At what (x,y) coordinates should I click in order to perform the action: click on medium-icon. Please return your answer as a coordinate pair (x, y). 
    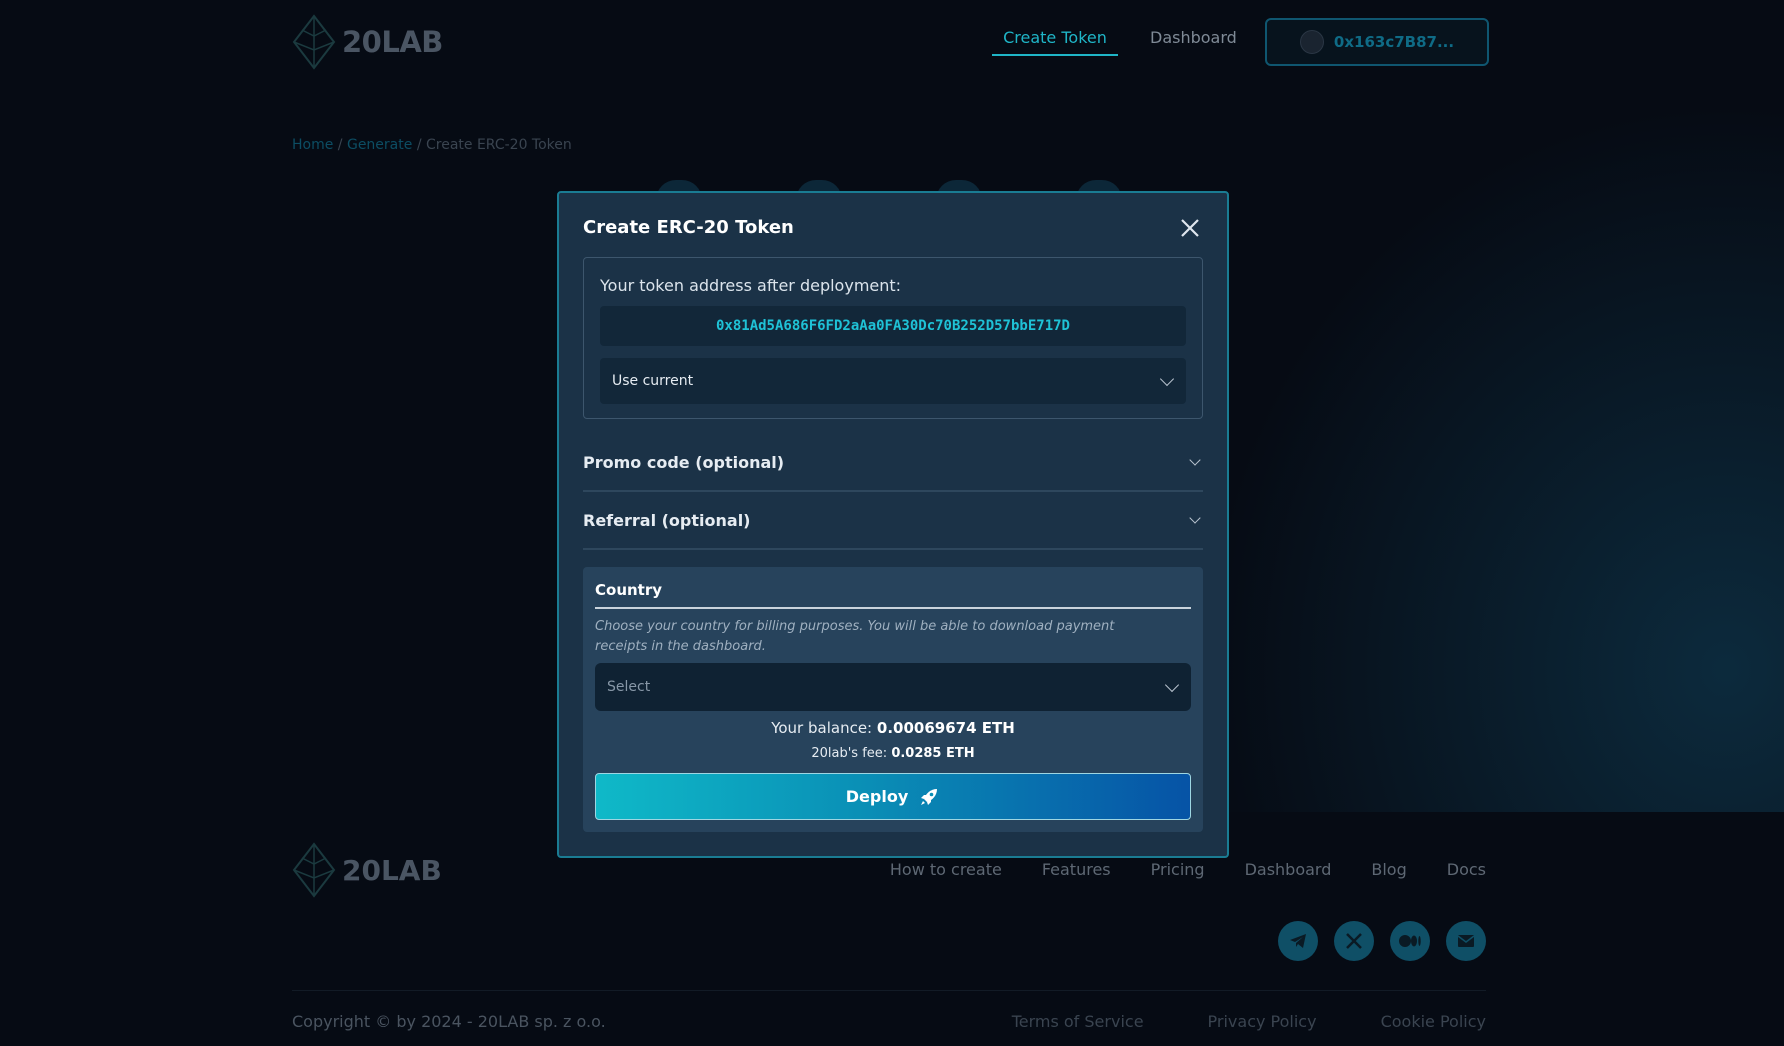
    Looking at the image, I should click on (1410, 941).